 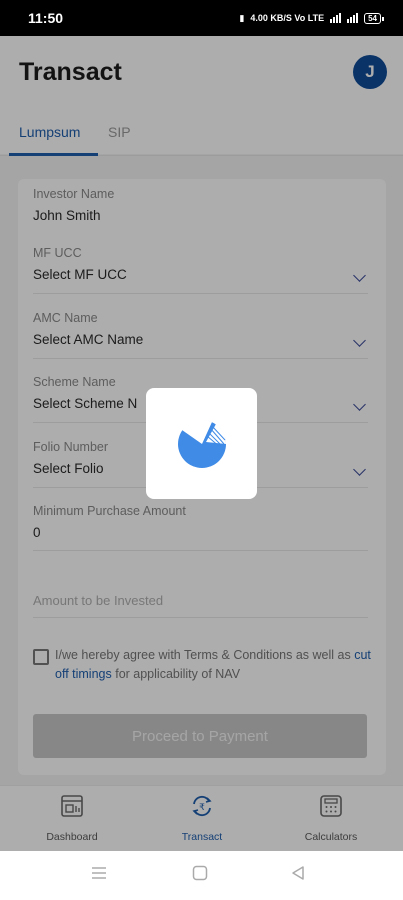 What do you see at coordinates (200, 873) in the screenshot?
I see `home-icon` at bounding box center [200, 873].